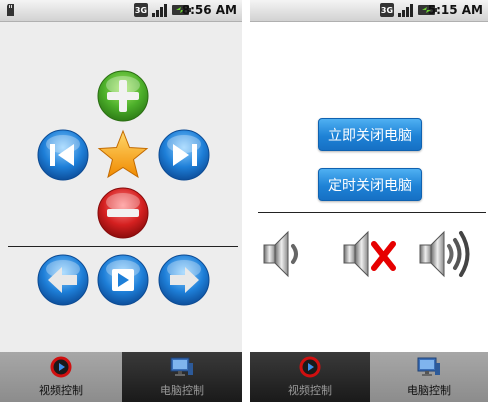 This screenshot has width=488, height=402. What do you see at coordinates (444, 254) in the screenshot?
I see `speaker-high-icon` at bounding box center [444, 254].